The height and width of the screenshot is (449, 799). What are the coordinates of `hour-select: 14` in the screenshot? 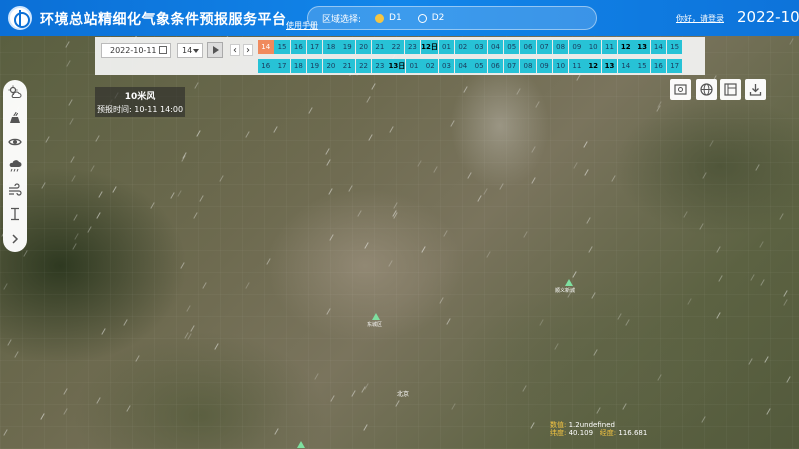 It's located at (190, 50).